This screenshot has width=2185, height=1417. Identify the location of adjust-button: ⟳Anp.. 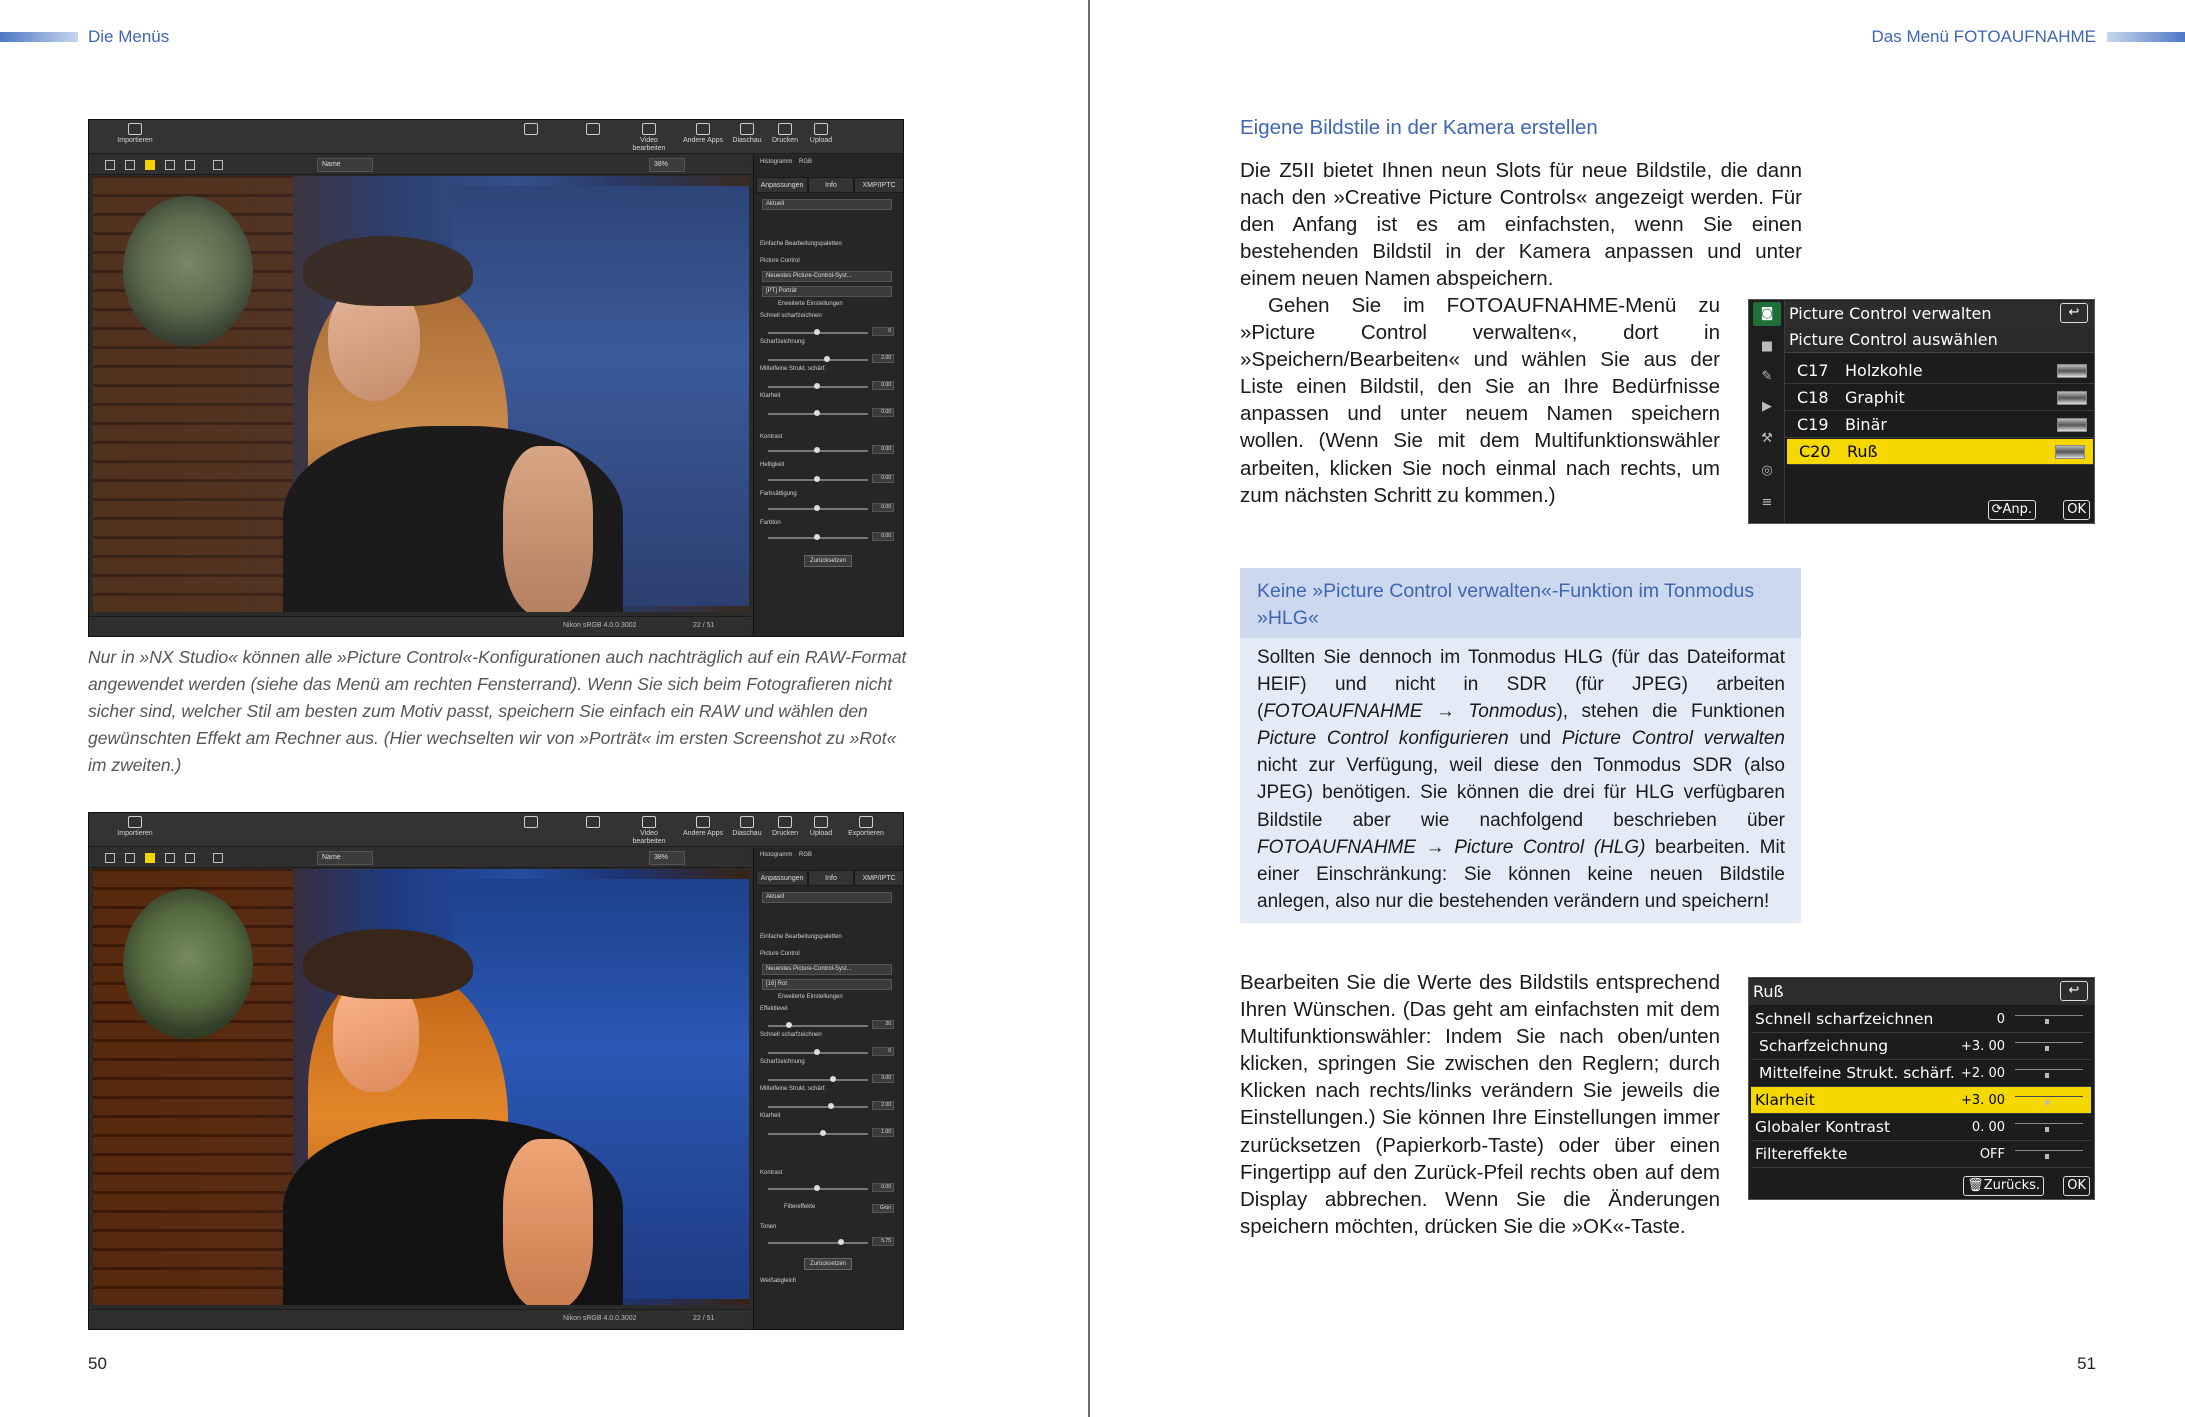
(2011, 510).